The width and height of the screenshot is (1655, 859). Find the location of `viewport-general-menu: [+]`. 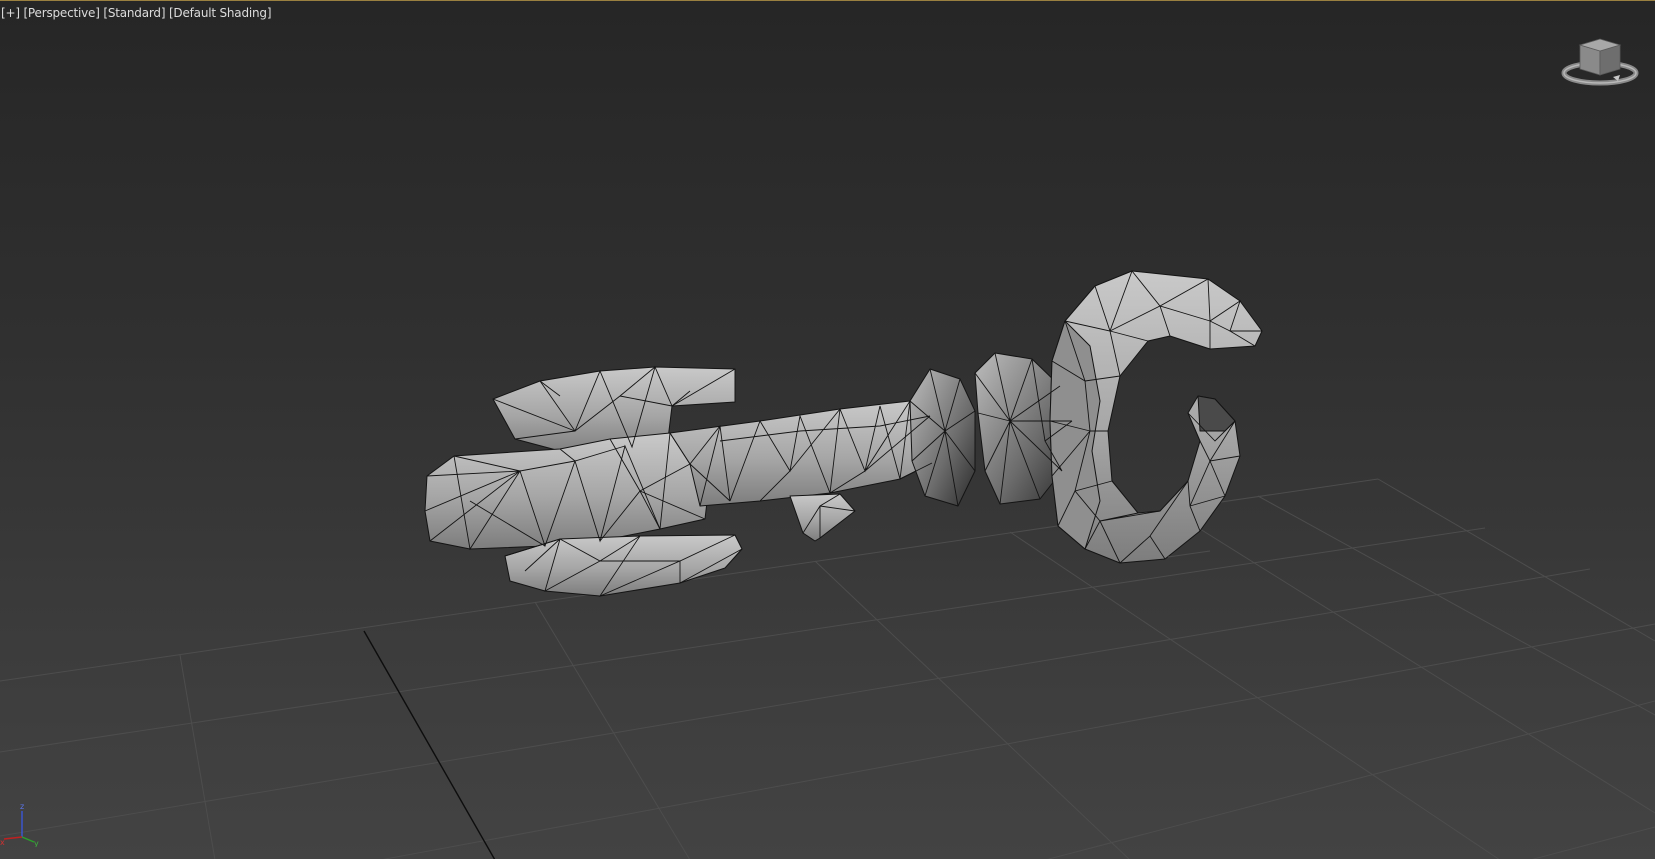

viewport-general-menu: [+] is located at coordinates (10, 13).